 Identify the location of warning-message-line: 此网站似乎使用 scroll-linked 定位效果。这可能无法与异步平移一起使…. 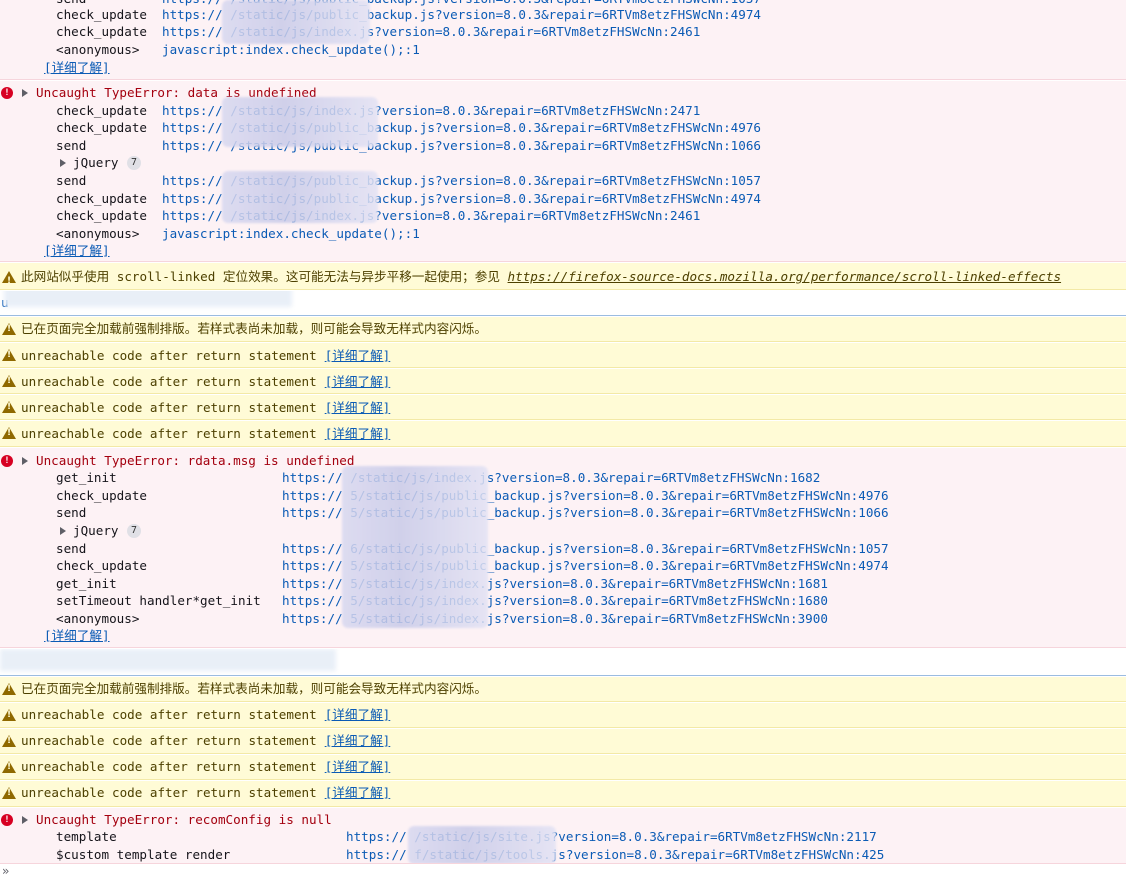
(541, 277).